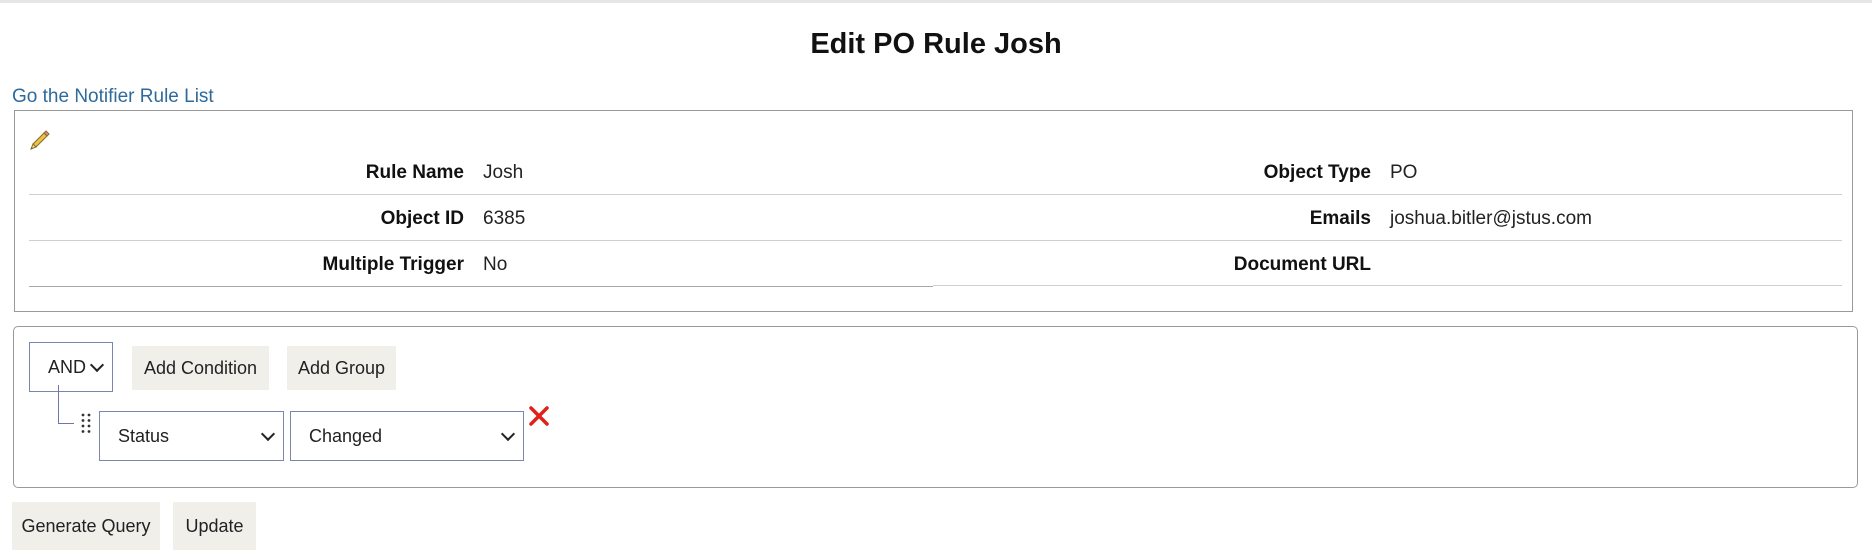  What do you see at coordinates (67, 367) in the screenshot?
I see `combinator-select-value: AND` at bounding box center [67, 367].